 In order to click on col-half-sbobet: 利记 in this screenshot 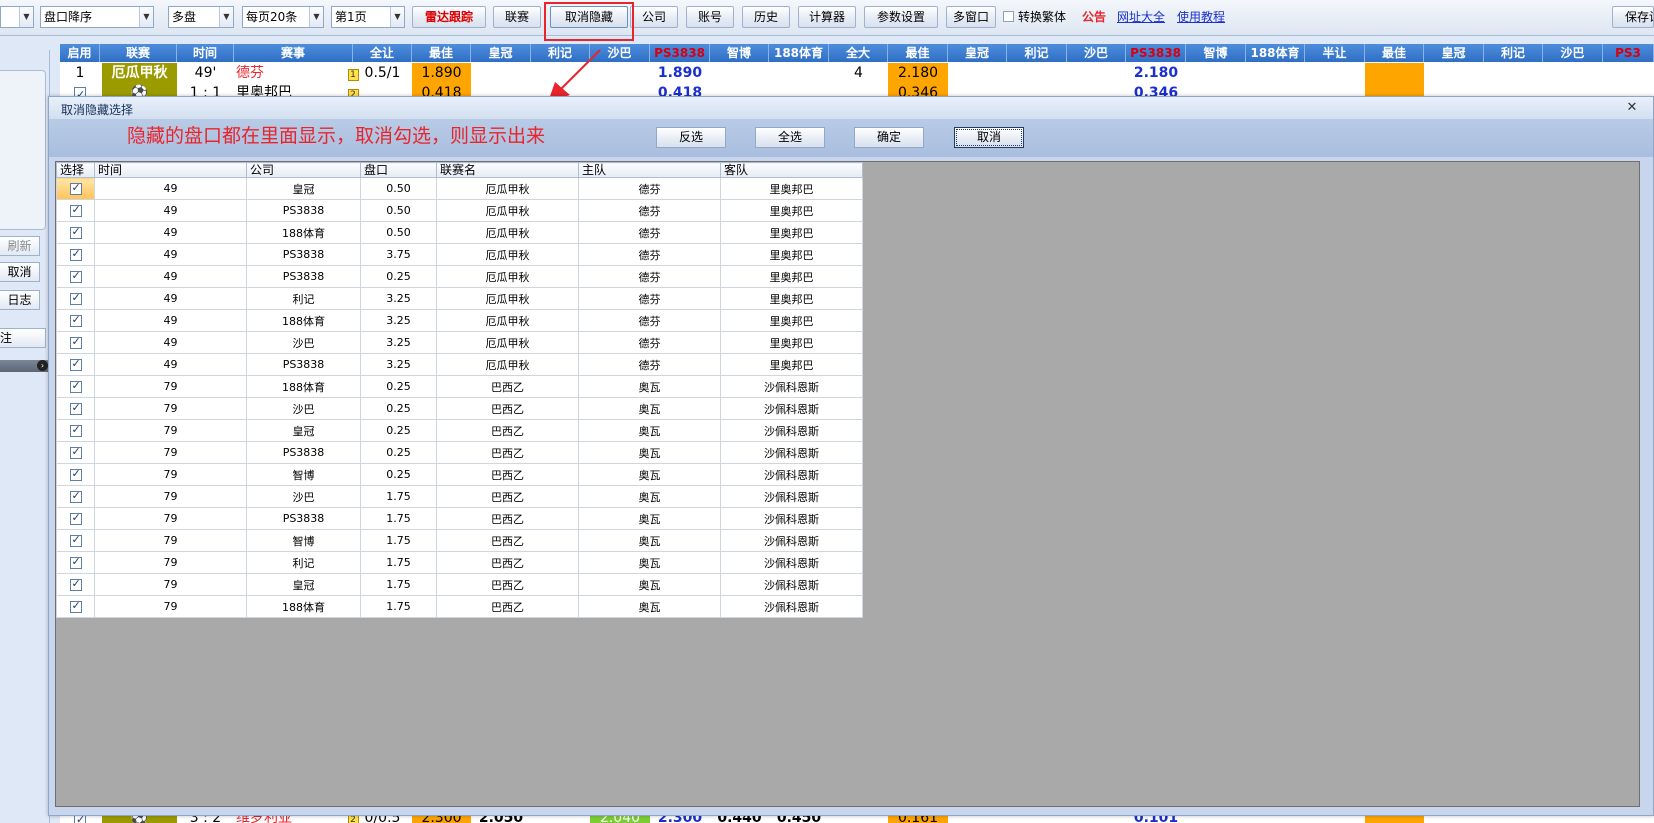, I will do `click(1513, 53)`.